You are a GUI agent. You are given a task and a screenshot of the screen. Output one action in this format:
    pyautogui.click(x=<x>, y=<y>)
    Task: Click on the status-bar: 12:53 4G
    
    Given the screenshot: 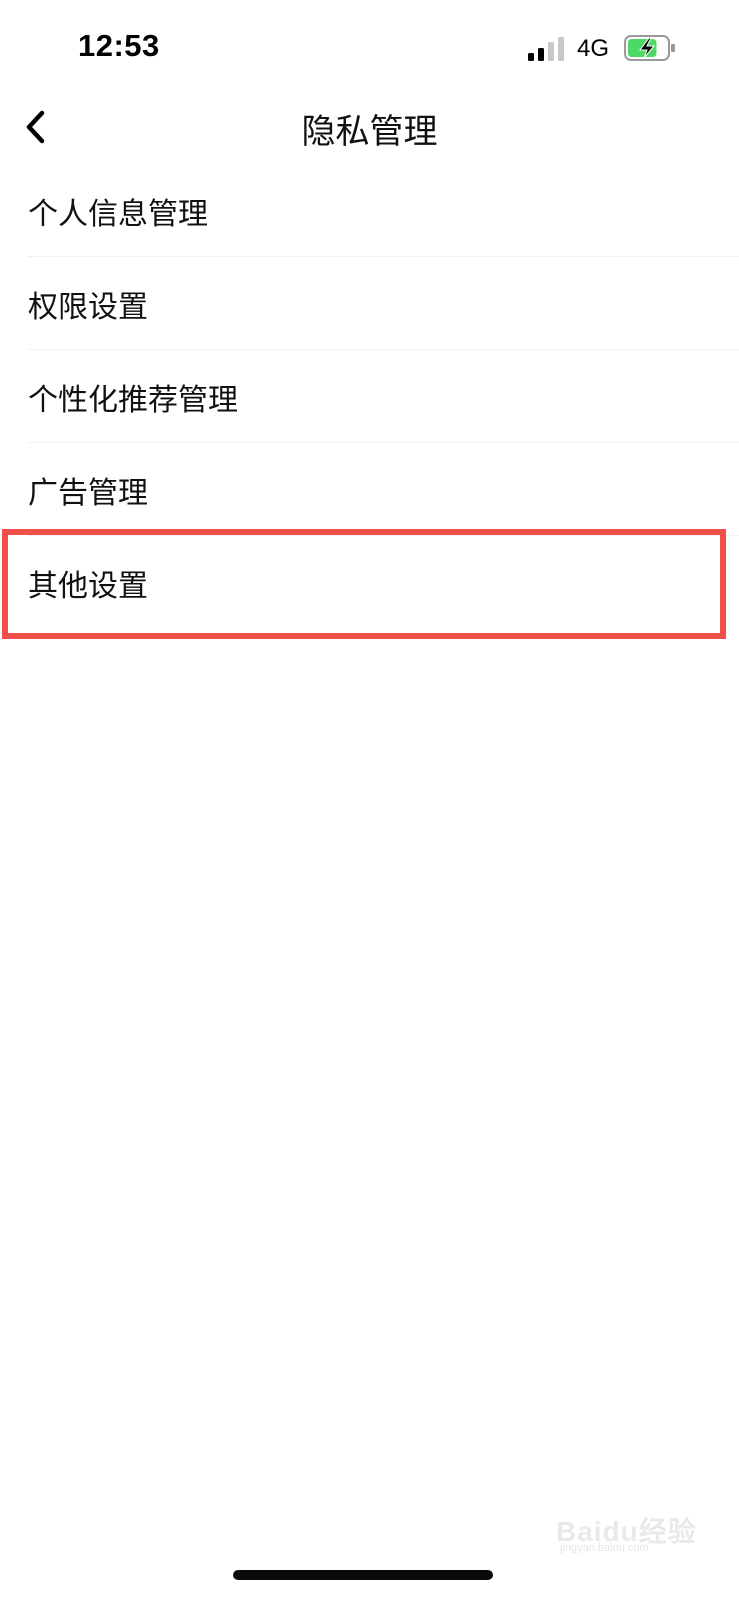 What is the action you would take?
    pyautogui.click(x=369, y=48)
    